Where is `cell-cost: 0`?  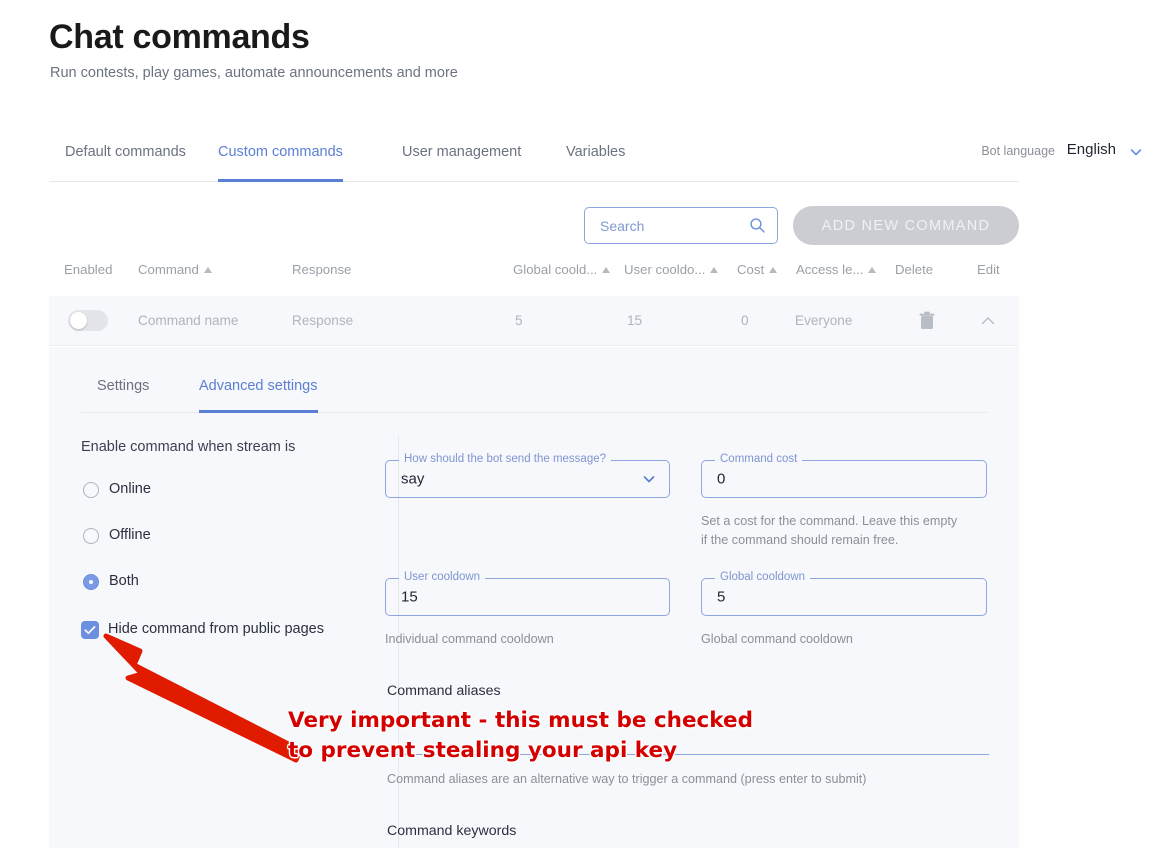
cell-cost: 0 is located at coordinates (745, 320).